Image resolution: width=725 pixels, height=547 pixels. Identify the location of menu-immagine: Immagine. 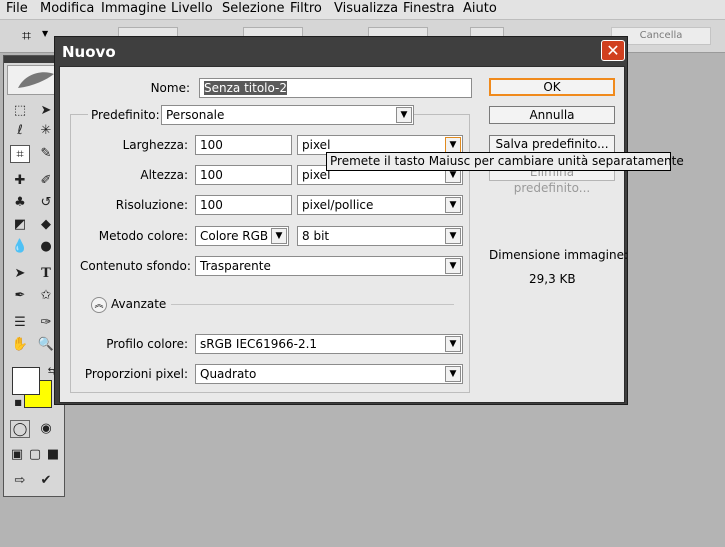
(133, 9).